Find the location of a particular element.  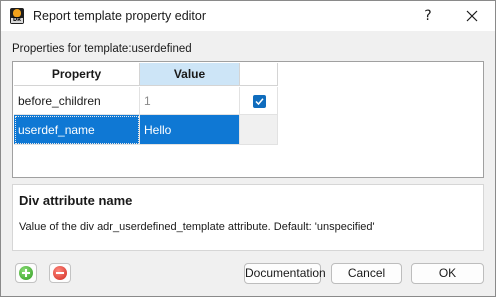

close-button is located at coordinates (472, 16).